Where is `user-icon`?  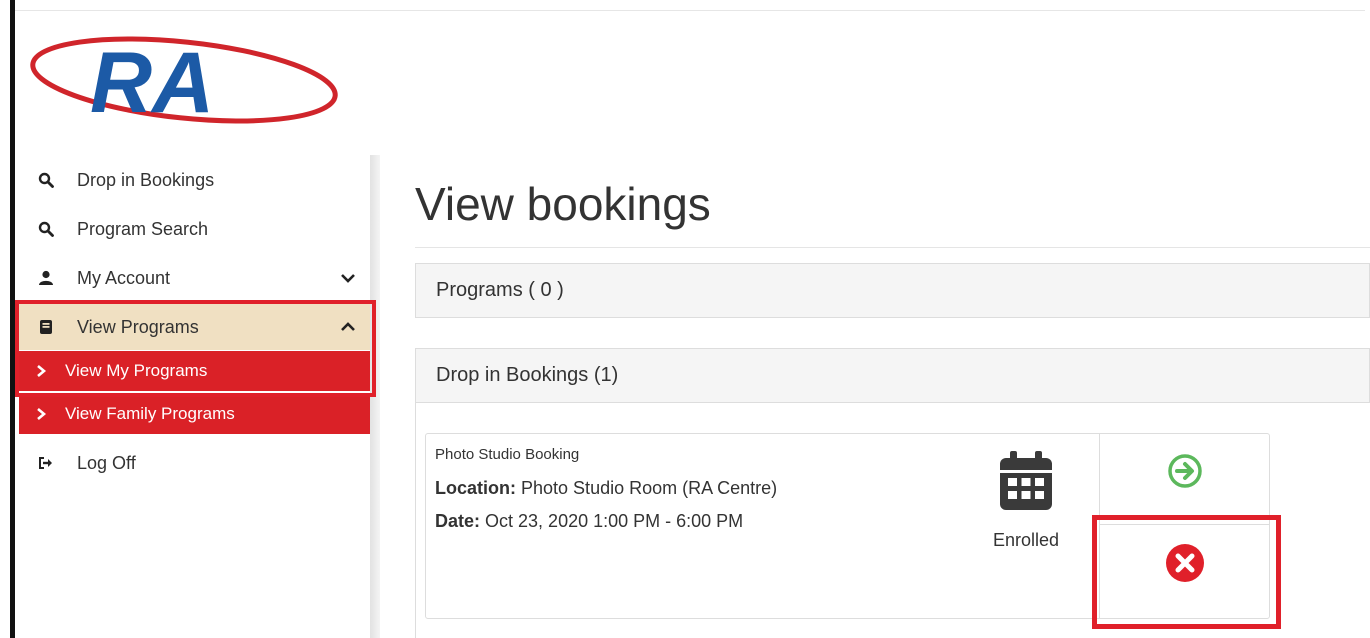
user-icon is located at coordinates (46, 278).